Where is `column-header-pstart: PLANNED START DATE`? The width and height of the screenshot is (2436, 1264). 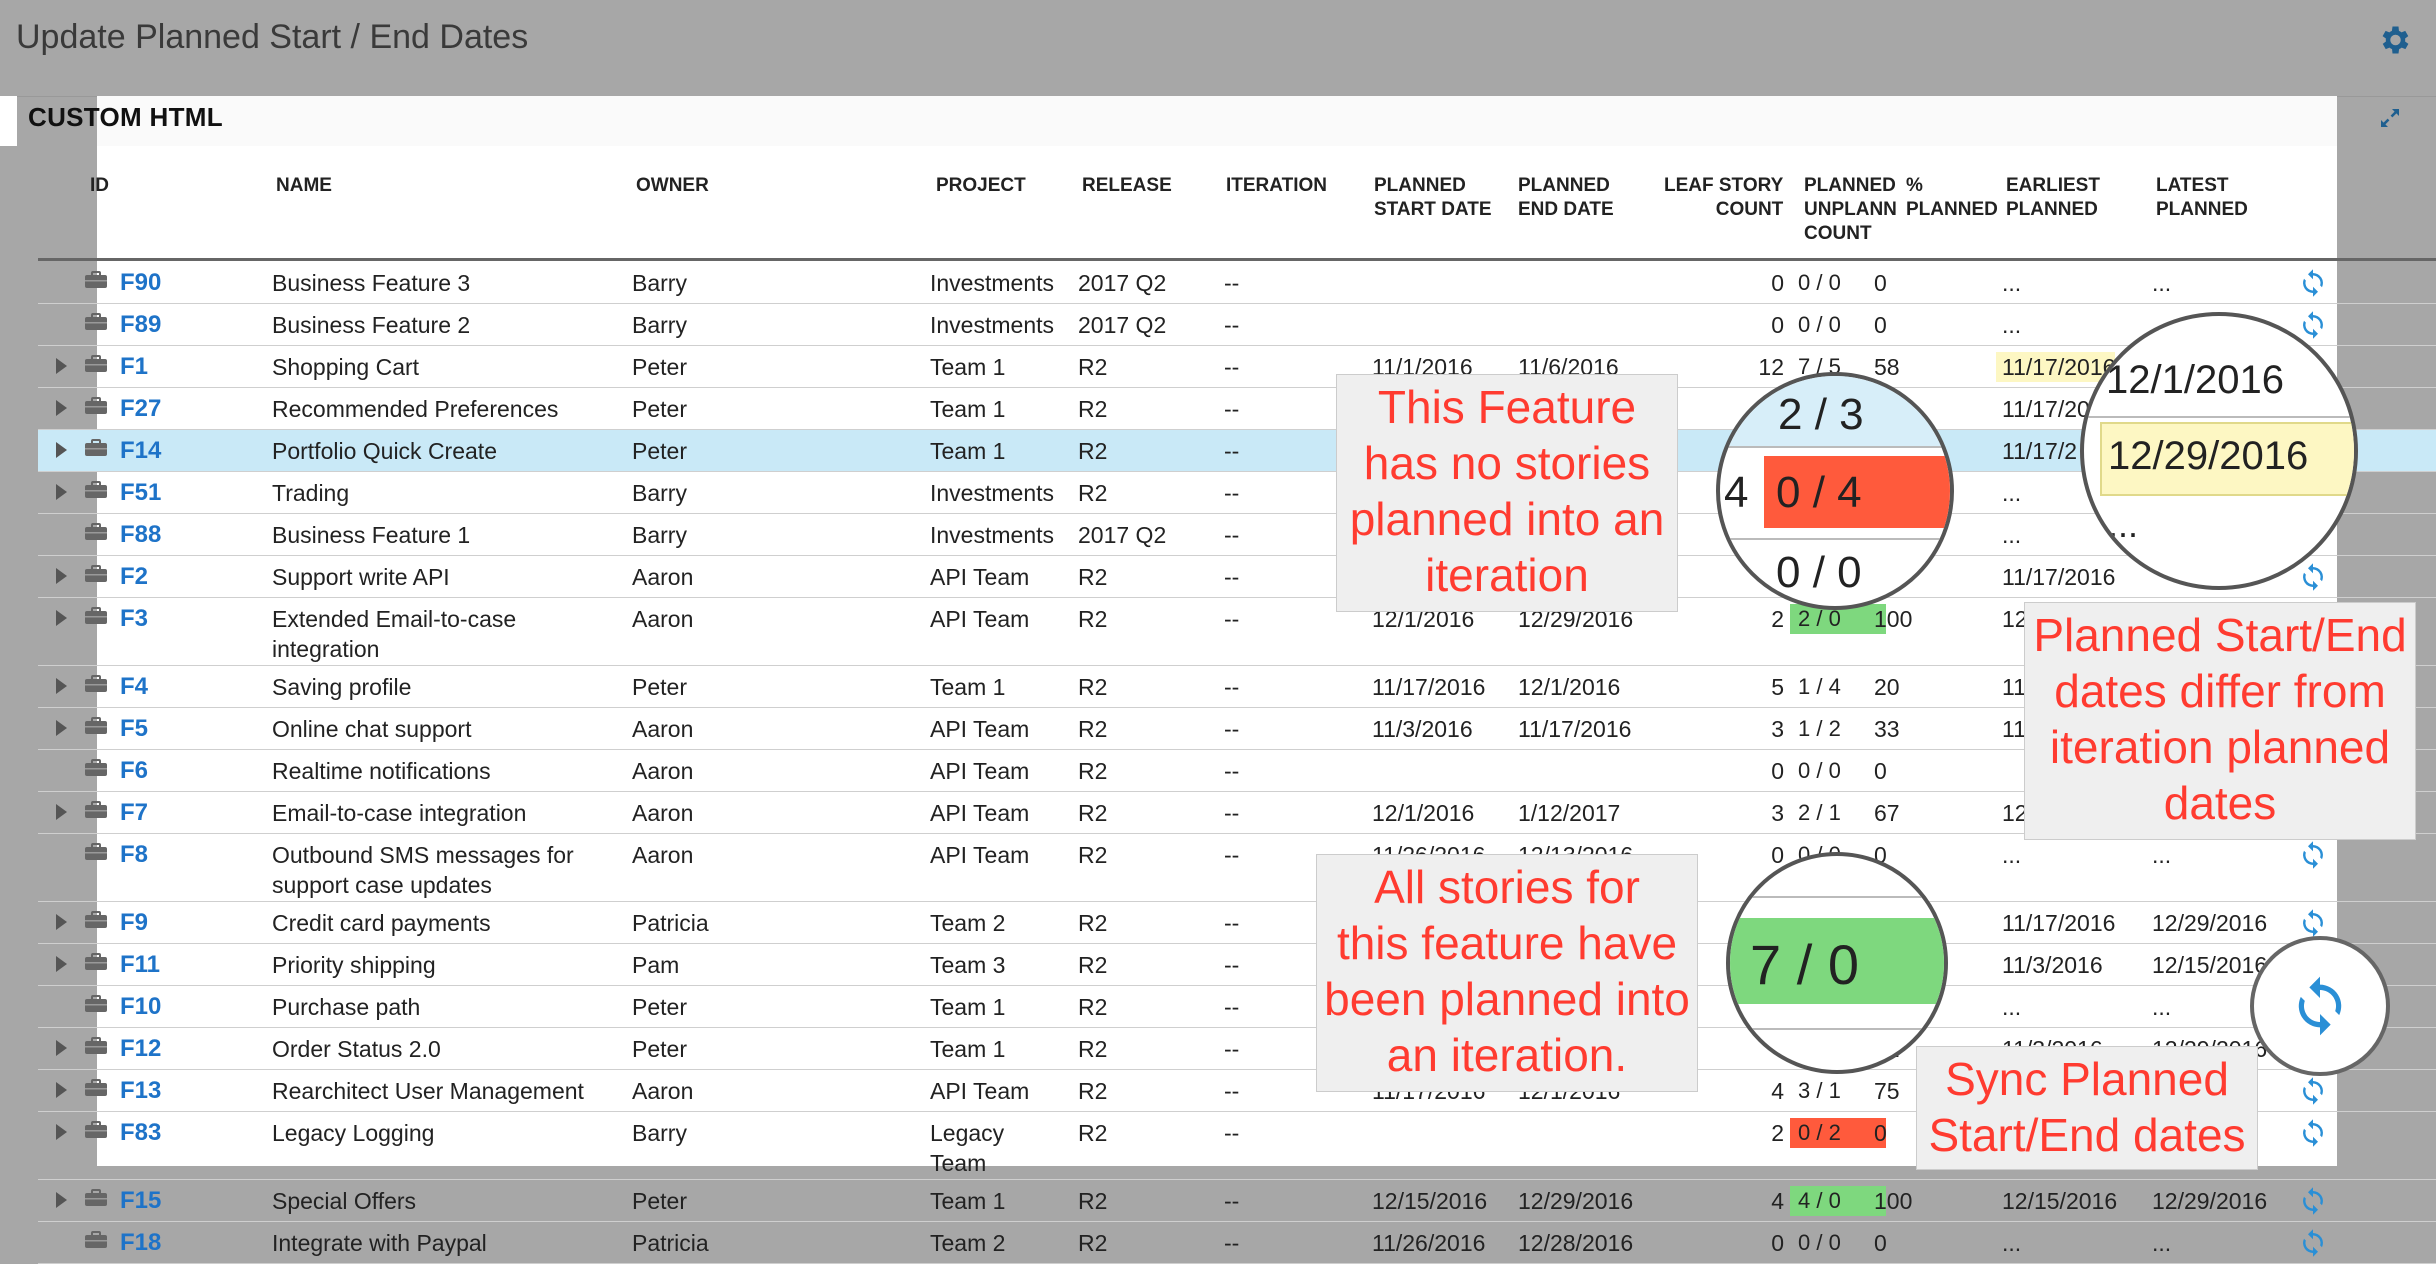 column-header-pstart: PLANNED START DATE is located at coordinates (1433, 198).